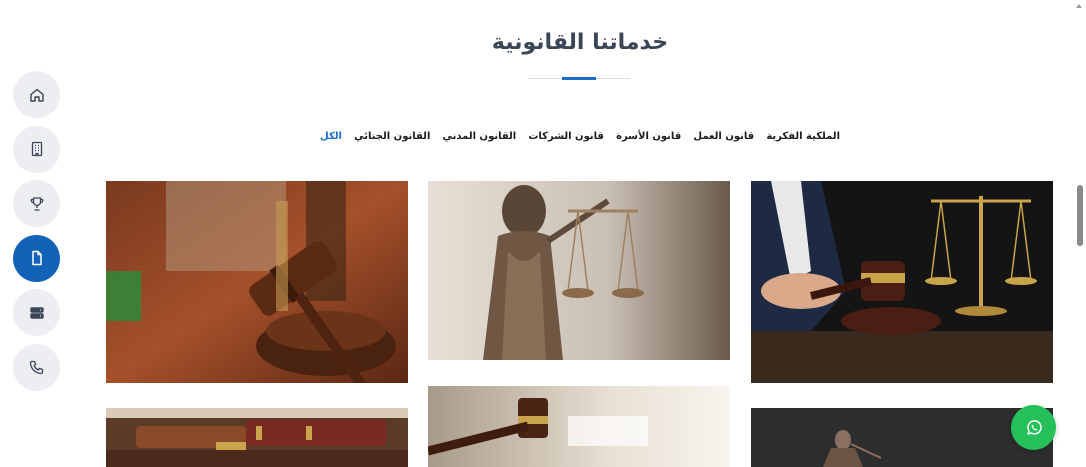  Describe the element at coordinates (566, 139) in the screenshot. I see `filter-corporate-law: قانون الشركات` at that location.